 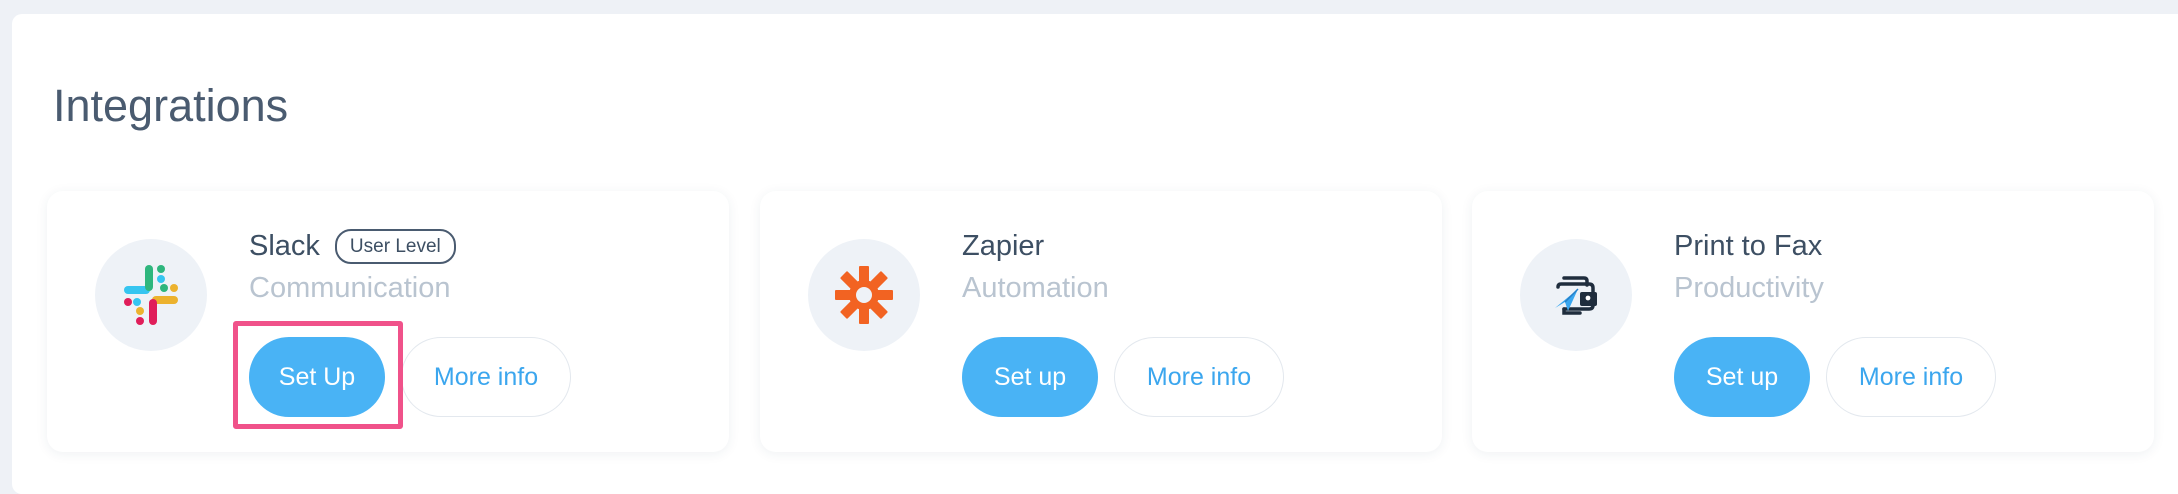 What do you see at coordinates (1749, 288) in the screenshot?
I see `card-category: Productivity` at bounding box center [1749, 288].